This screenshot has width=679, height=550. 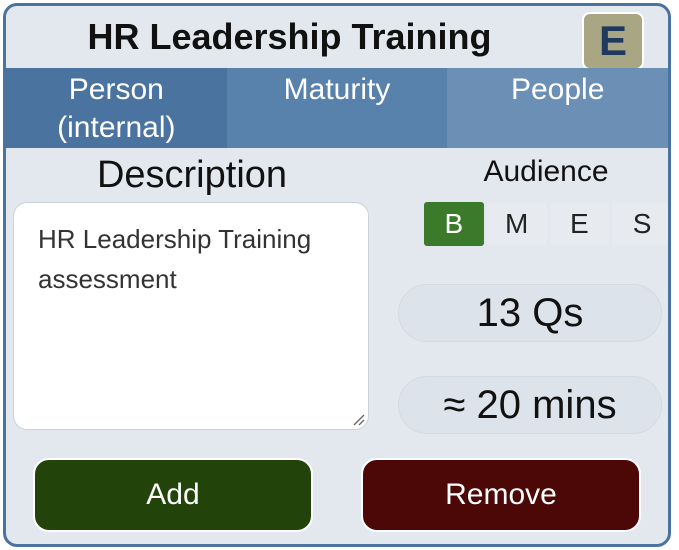 I want to click on resize-grip-icon, so click(x=358, y=419).